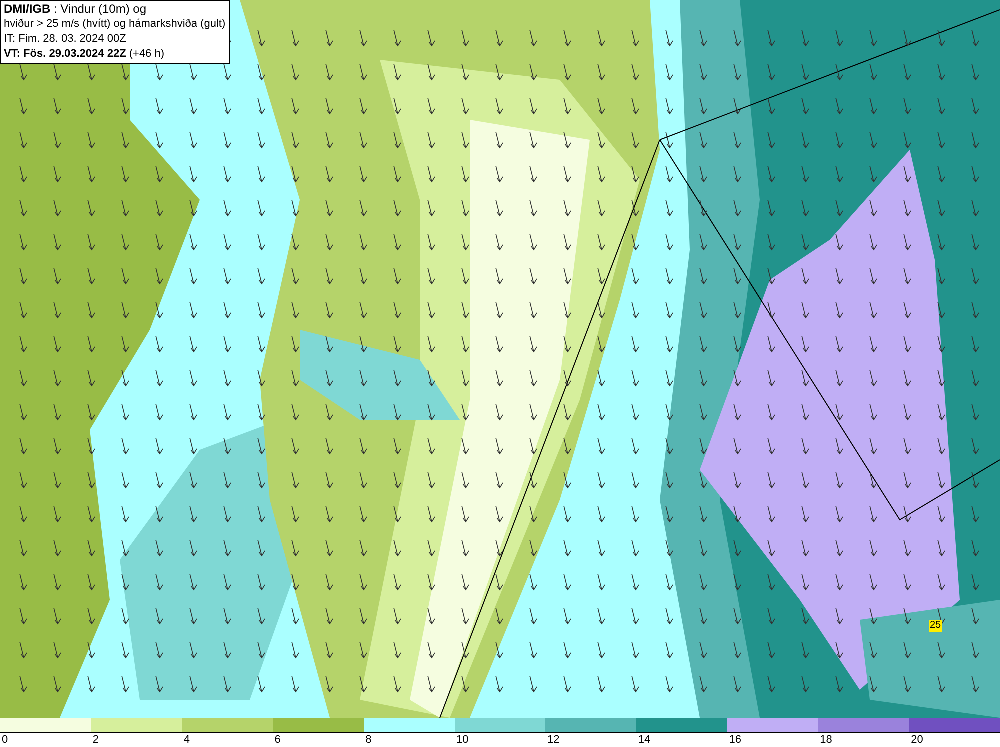  What do you see at coordinates (462, 740) in the screenshot?
I see `legend-label: 10` at bounding box center [462, 740].